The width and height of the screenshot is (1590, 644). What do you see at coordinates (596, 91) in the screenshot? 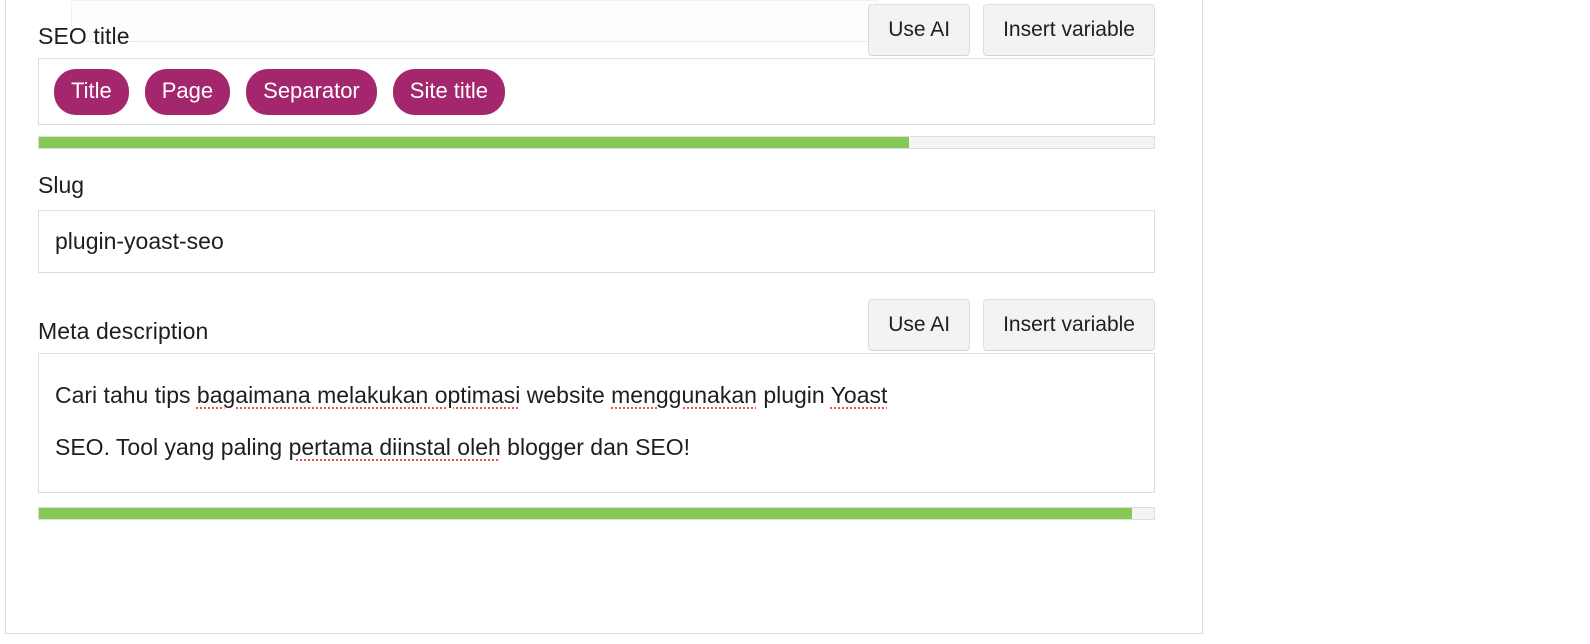
I see `seo-title-input: Title Page Separator Site title` at bounding box center [596, 91].